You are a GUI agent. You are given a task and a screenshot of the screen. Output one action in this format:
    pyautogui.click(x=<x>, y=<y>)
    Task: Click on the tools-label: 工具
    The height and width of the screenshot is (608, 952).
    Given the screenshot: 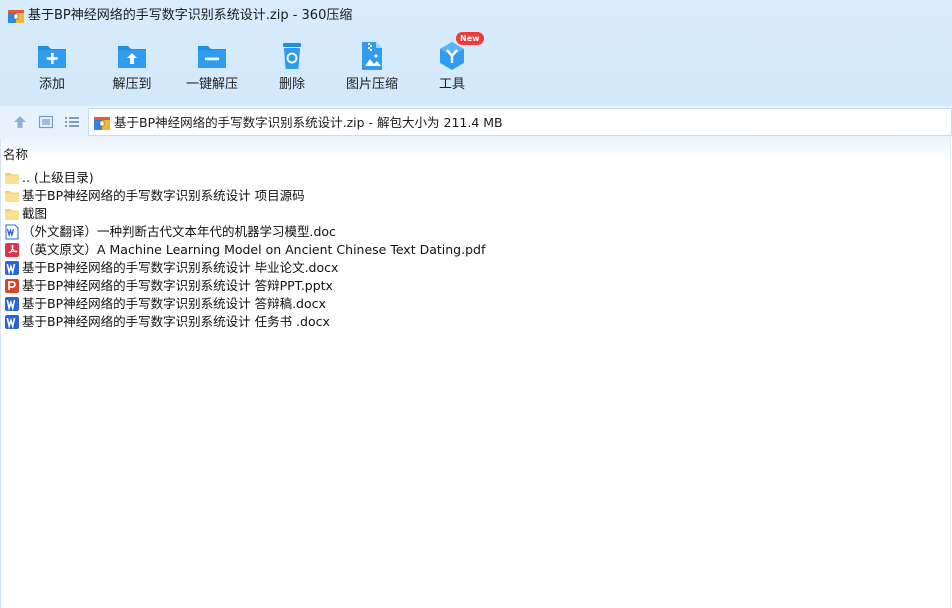 What is the action you would take?
    pyautogui.click(x=451, y=84)
    